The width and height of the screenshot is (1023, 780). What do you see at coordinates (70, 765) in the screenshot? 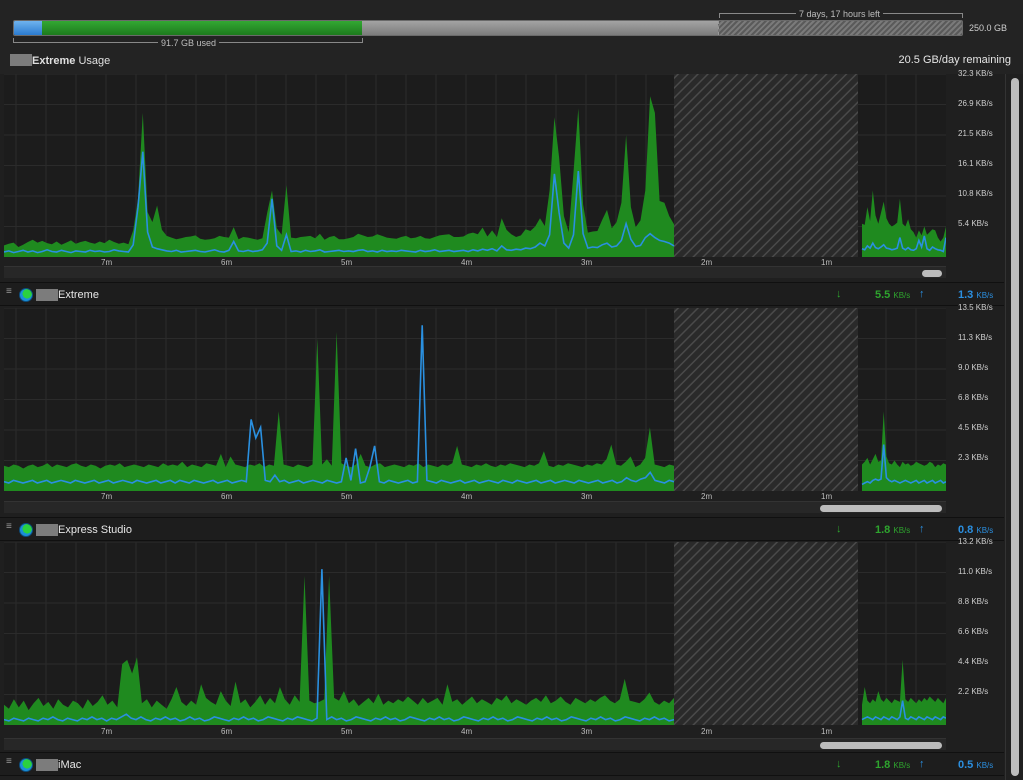
I see `device-name: iMac` at bounding box center [70, 765].